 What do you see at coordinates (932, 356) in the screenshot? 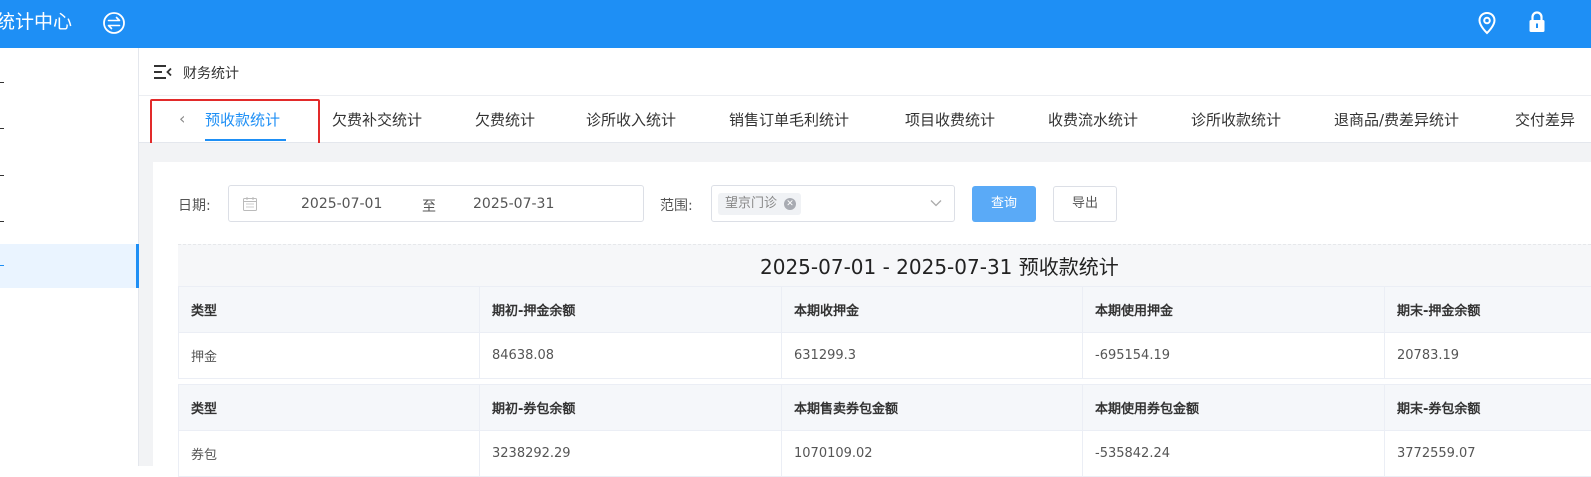
I see `table-cell: 631299.3` at bounding box center [932, 356].